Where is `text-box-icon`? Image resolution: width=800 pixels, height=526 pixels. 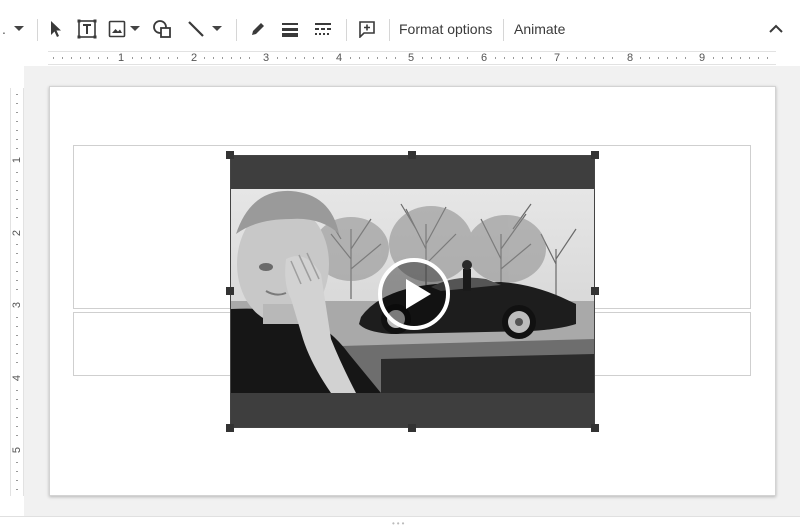
text-box-icon is located at coordinates (87, 29).